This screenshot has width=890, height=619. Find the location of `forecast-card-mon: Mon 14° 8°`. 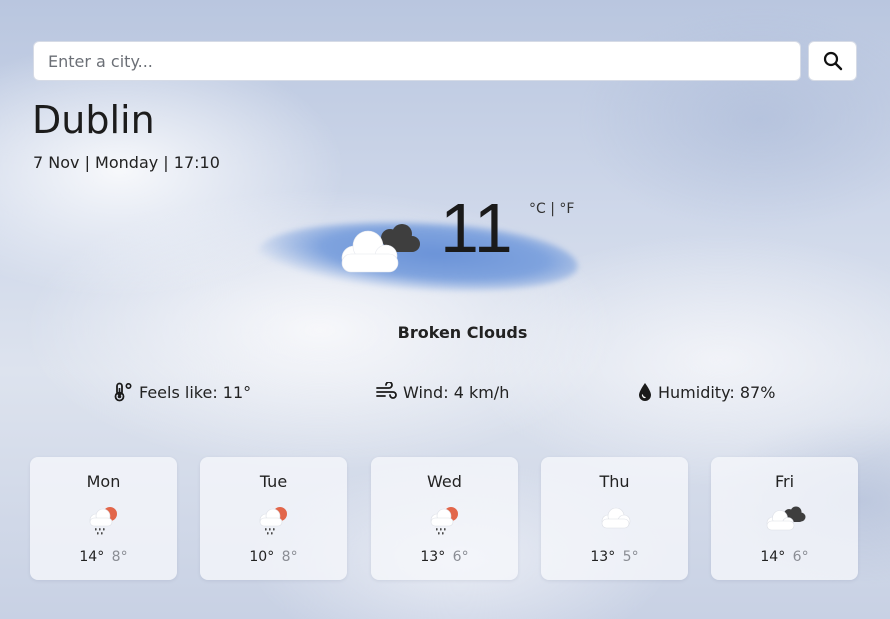

forecast-card-mon: Mon 14° 8° is located at coordinates (103, 518).